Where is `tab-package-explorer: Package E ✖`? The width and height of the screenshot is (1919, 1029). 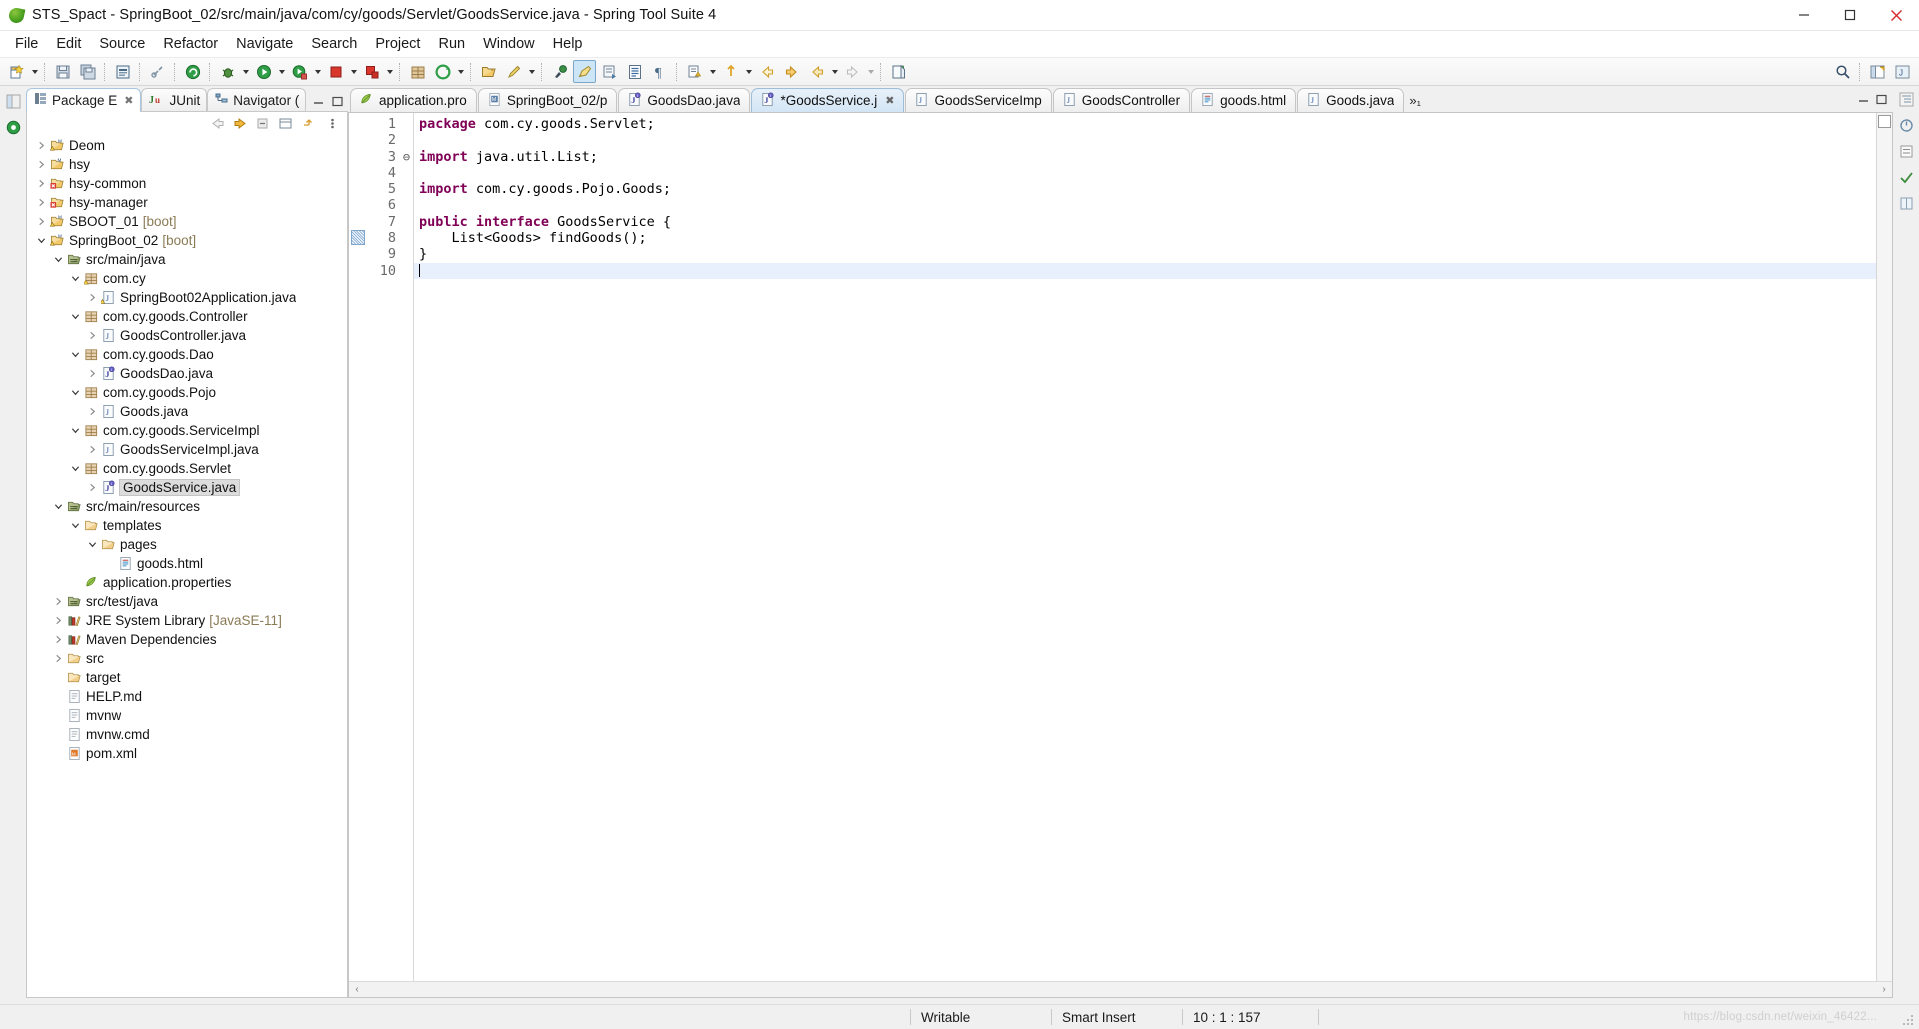
tab-package-explorer: Package E ✖ is located at coordinates (83, 100).